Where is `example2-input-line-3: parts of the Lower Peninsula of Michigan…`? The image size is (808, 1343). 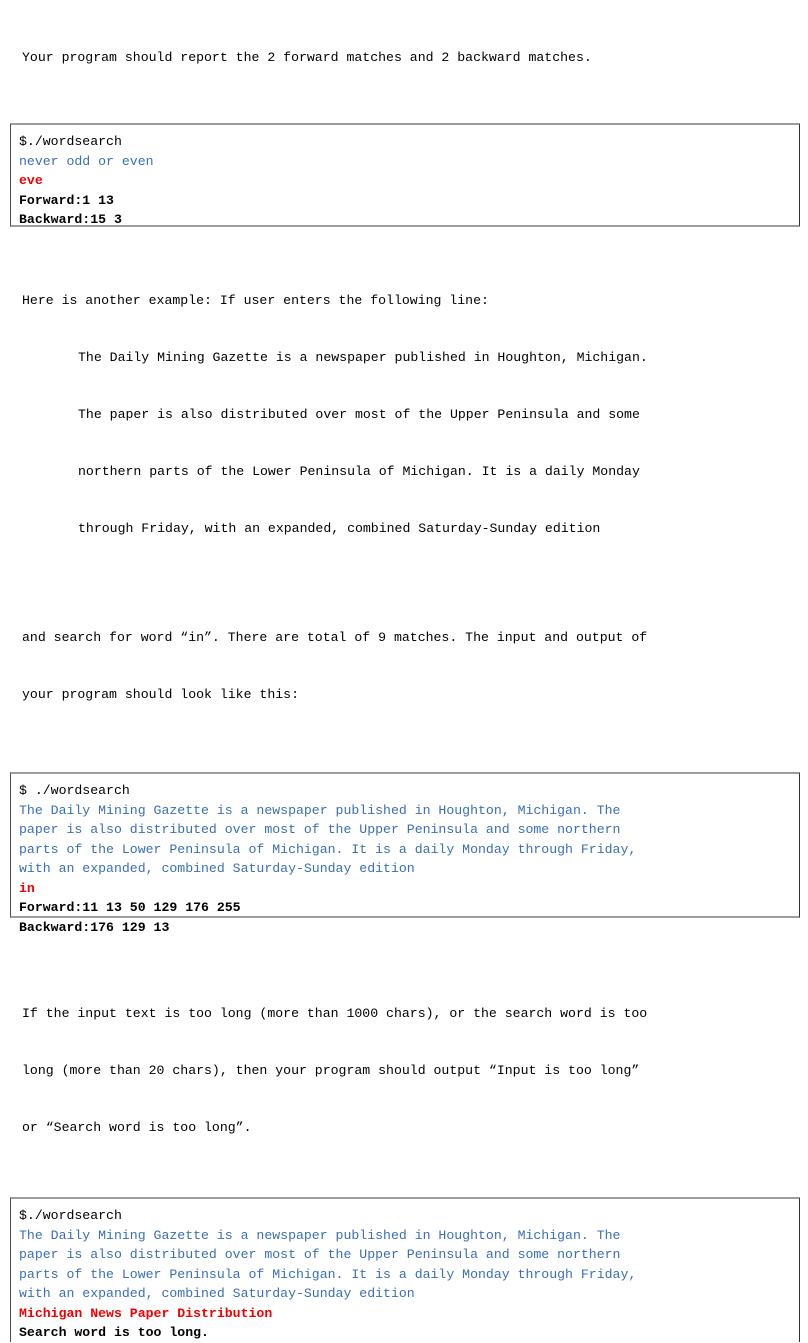 example2-input-line-3: parts of the Lower Peninsula of Michigan… is located at coordinates (328, 849).